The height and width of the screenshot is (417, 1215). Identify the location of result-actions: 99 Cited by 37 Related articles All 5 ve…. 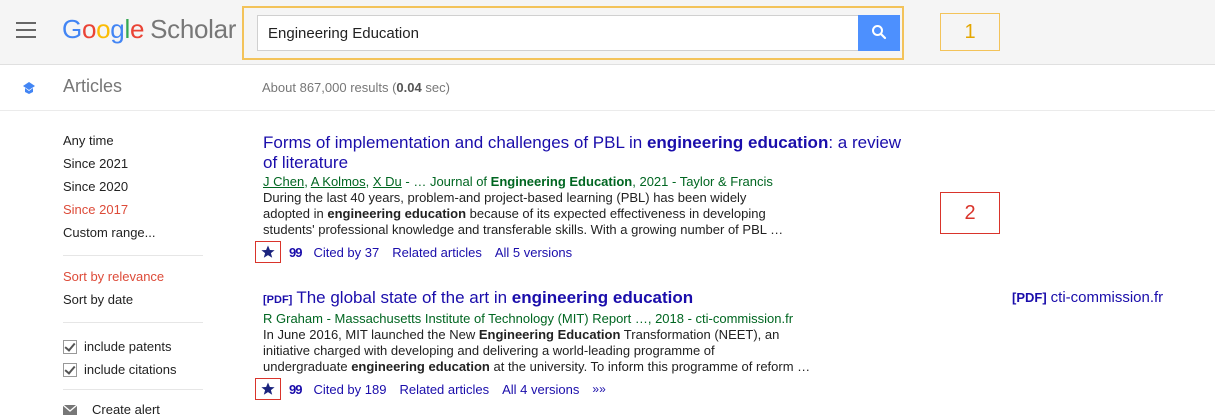
(579, 252).